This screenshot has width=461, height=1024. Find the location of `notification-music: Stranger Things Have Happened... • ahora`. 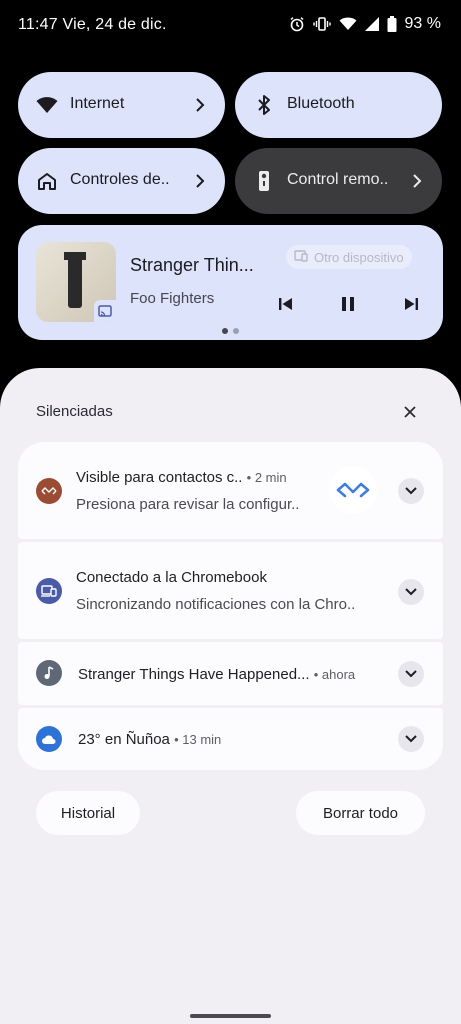

notification-music: Stranger Things Have Happened... • ahora is located at coordinates (230, 673).